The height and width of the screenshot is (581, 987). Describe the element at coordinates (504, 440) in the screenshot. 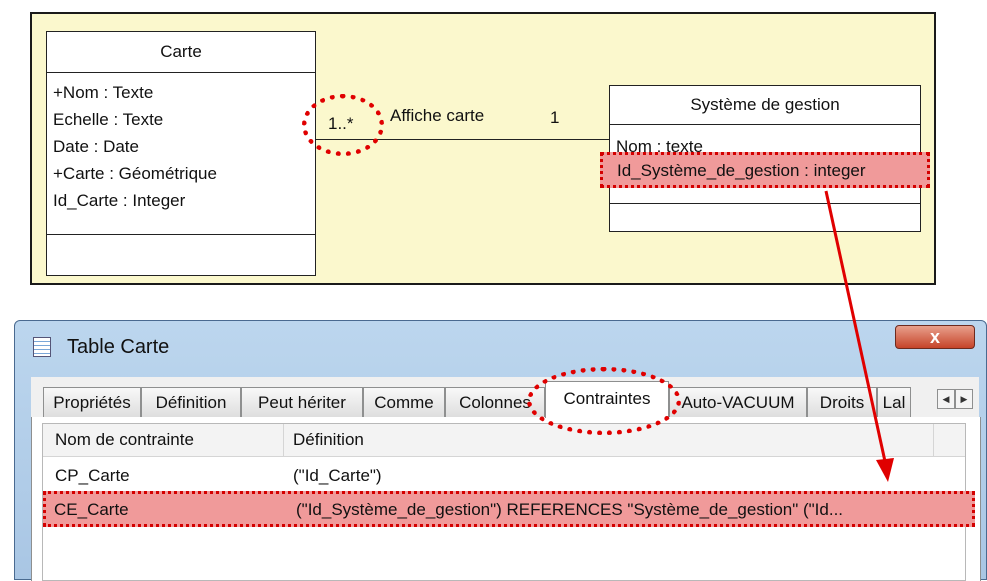

I see `table-header: Nom de contrainte Définition` at that location.